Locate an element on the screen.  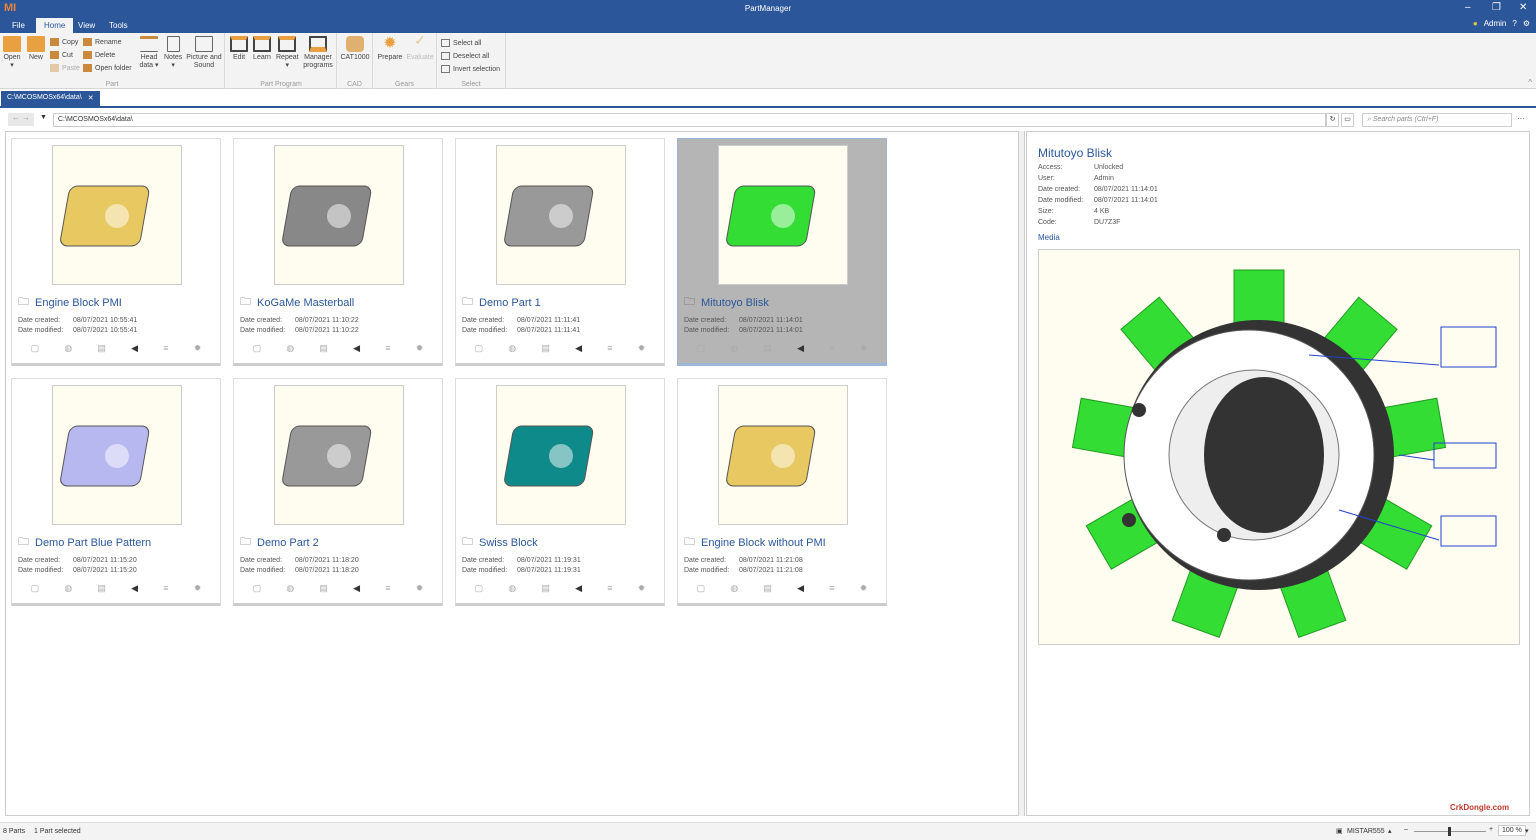
close-button: ✕ is located at coordinates (1523, 7).